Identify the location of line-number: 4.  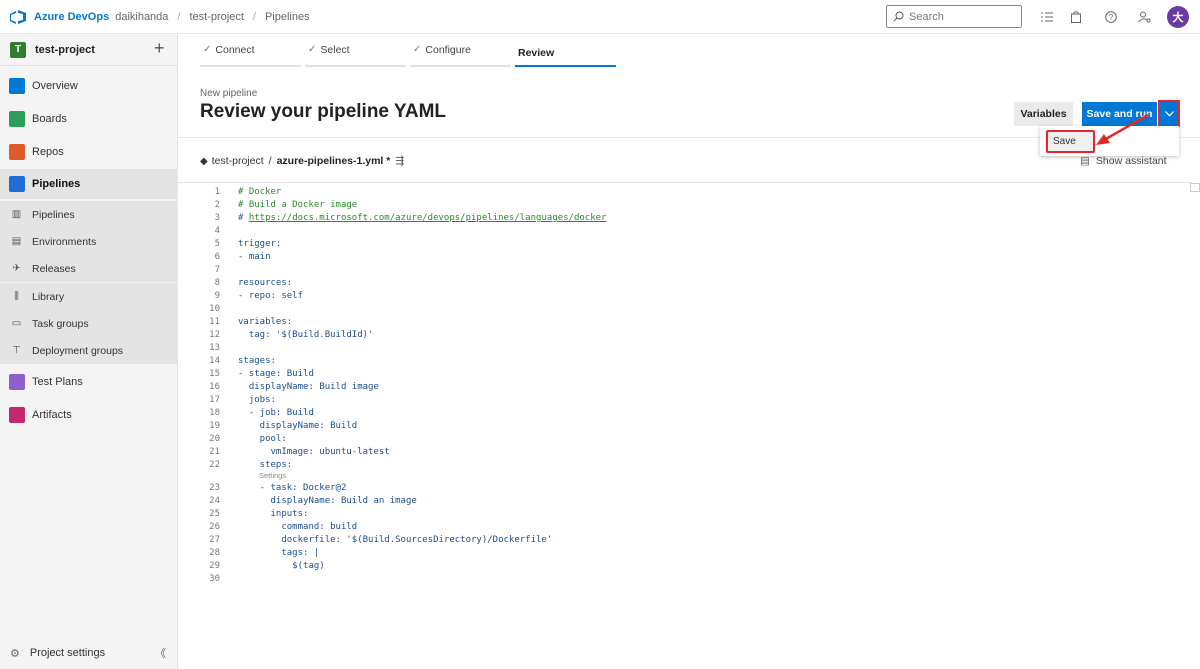
(217, 231).